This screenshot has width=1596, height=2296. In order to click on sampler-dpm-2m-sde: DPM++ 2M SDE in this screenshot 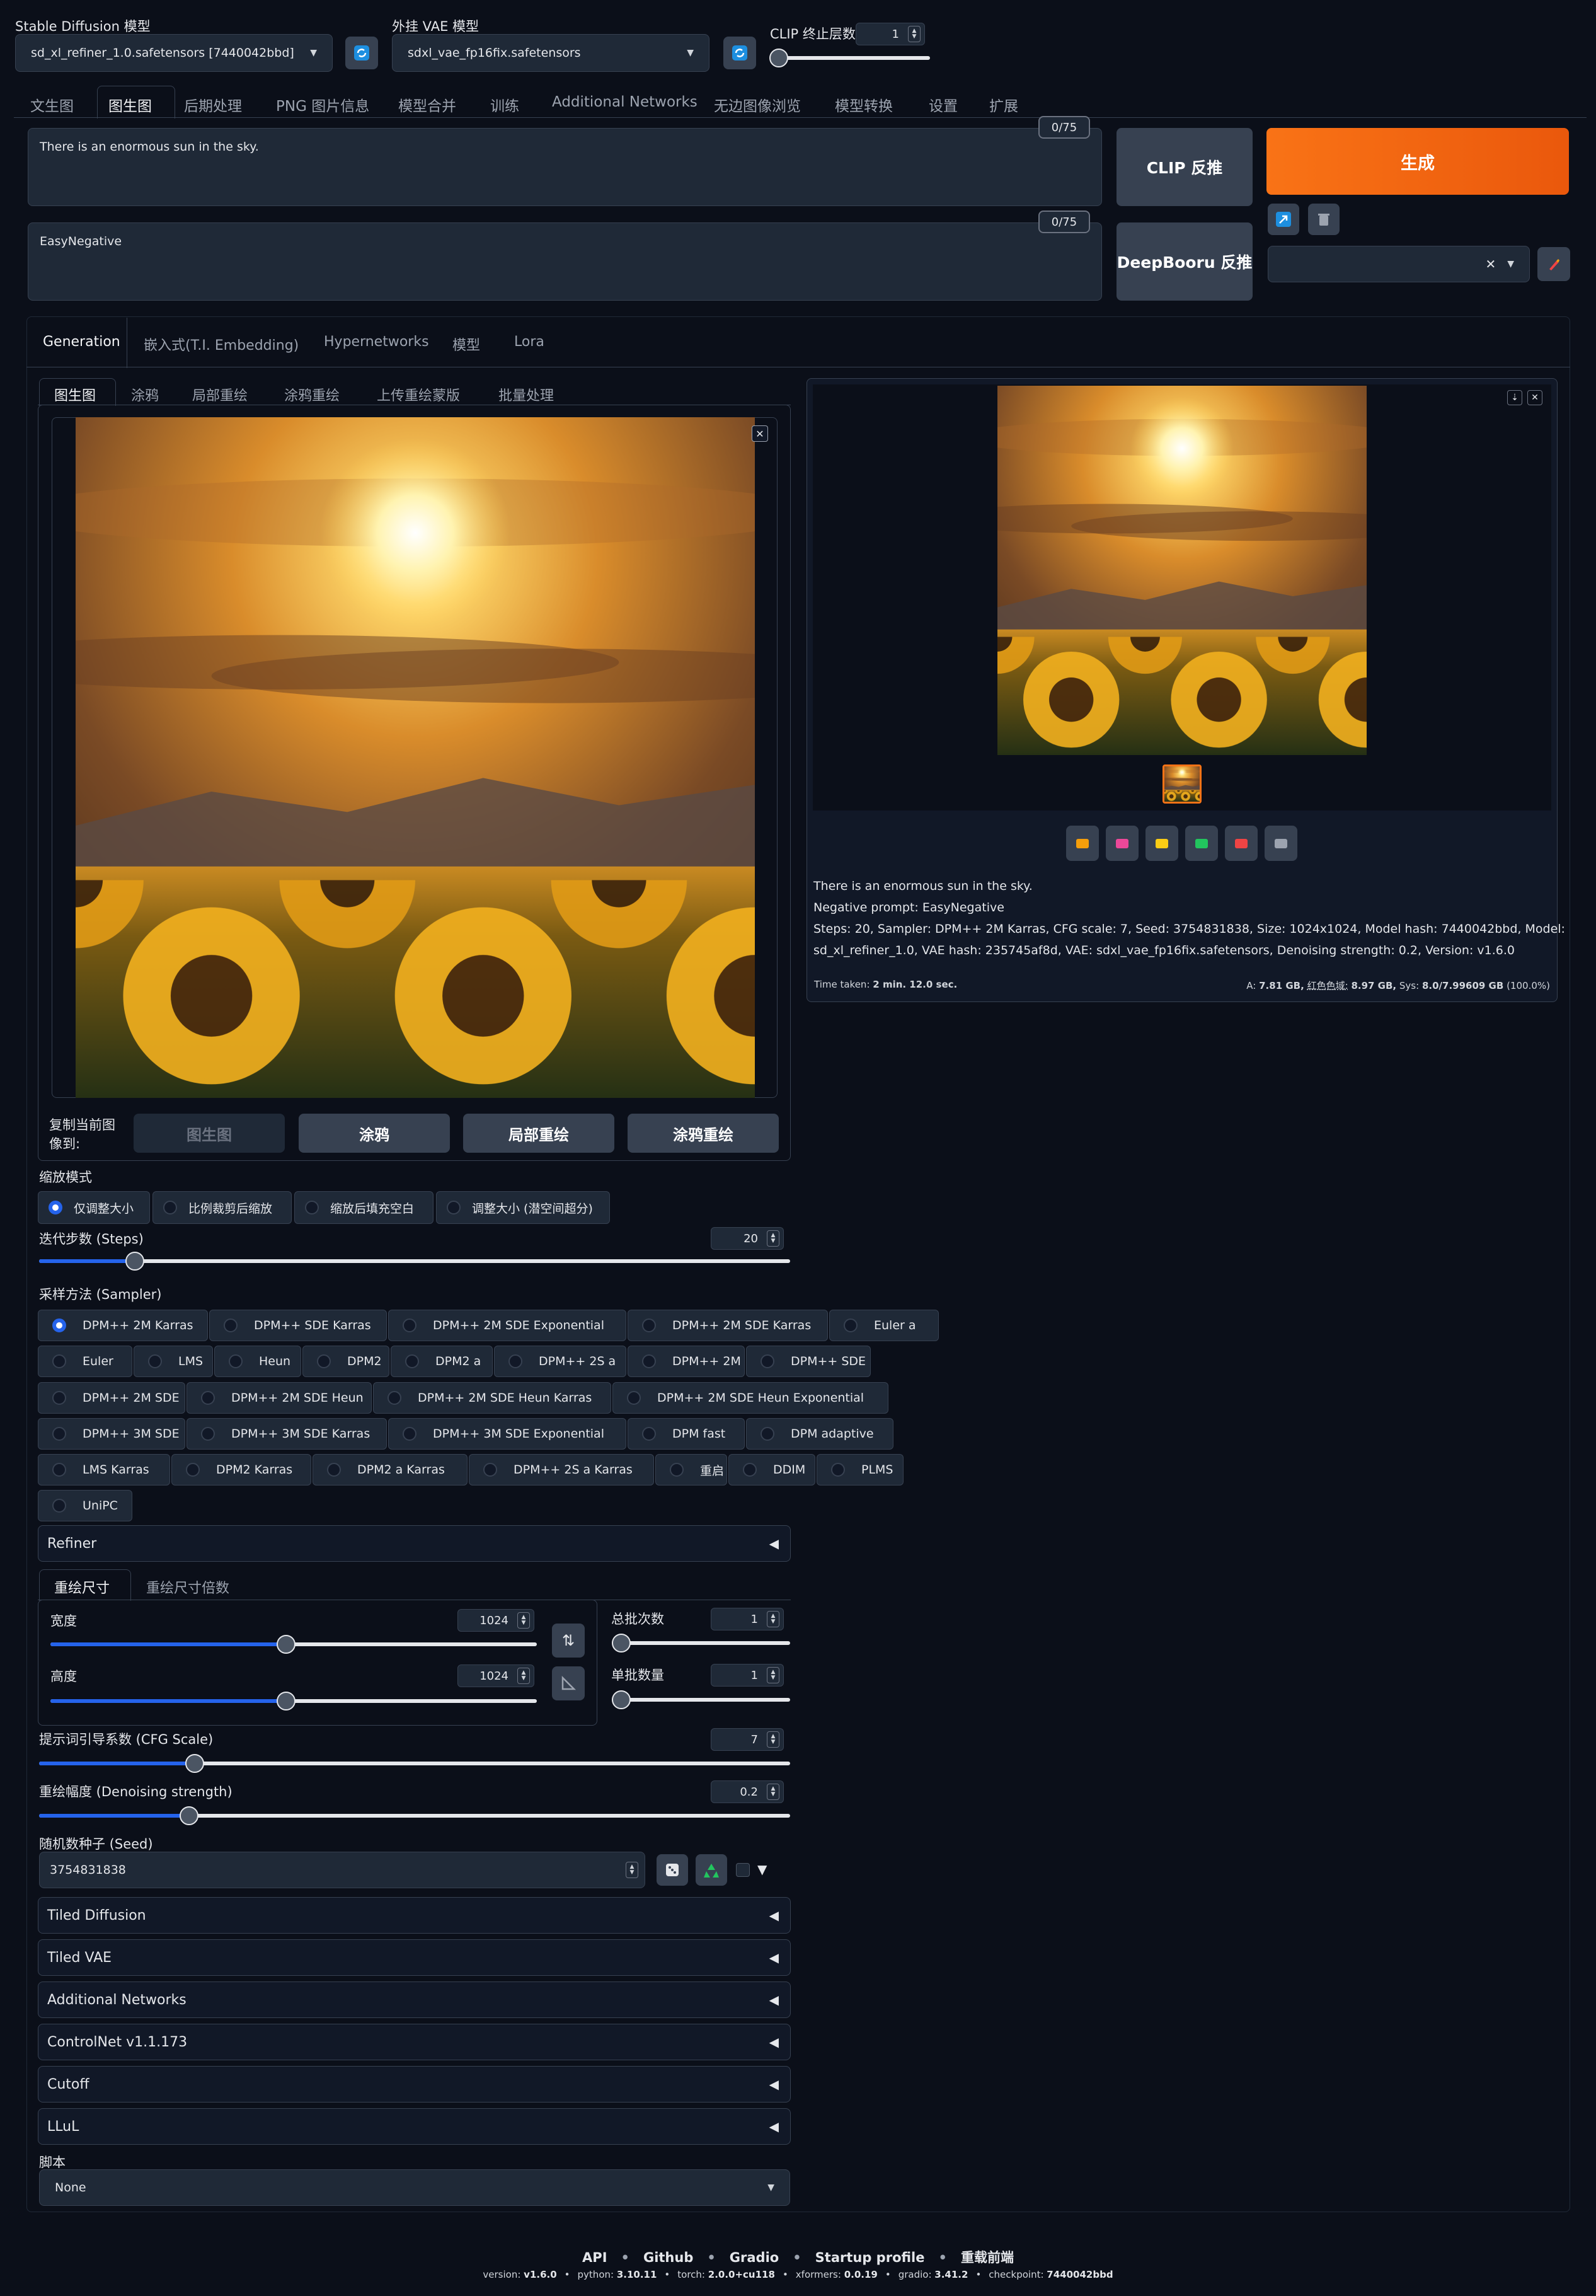, I will do `click(111, 1398)`.